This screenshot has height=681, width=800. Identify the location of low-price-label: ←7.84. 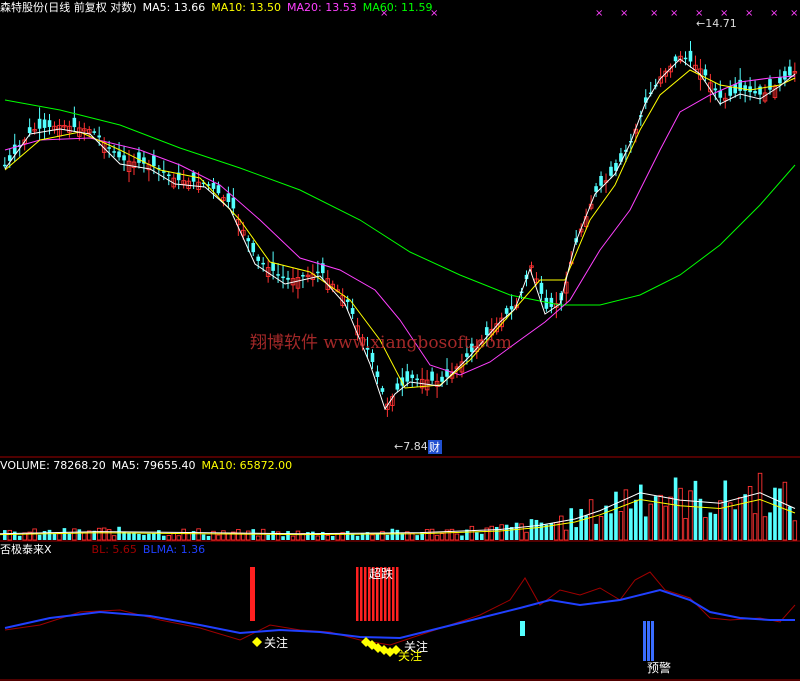
(411, 446).